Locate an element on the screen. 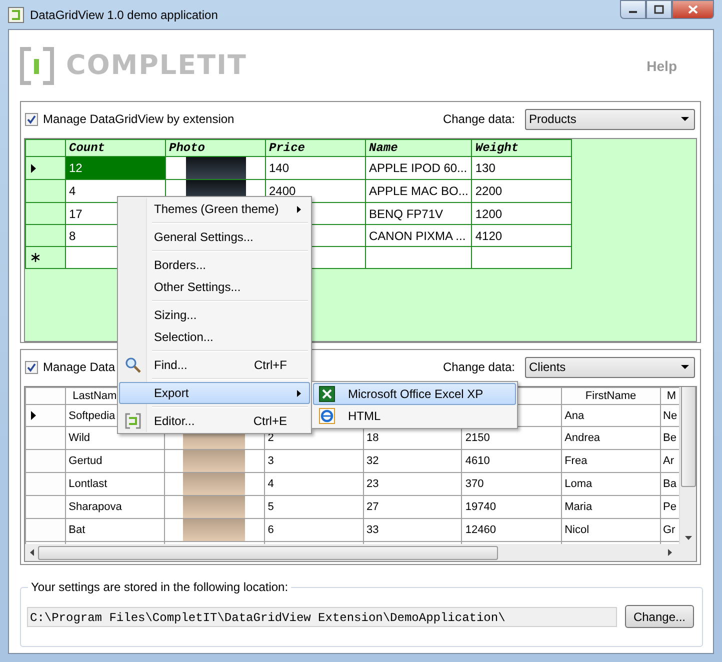 Image resolution: width=722 pixels, height=662 pixels. table-cell: 3 is located at coordinates (314, 461).